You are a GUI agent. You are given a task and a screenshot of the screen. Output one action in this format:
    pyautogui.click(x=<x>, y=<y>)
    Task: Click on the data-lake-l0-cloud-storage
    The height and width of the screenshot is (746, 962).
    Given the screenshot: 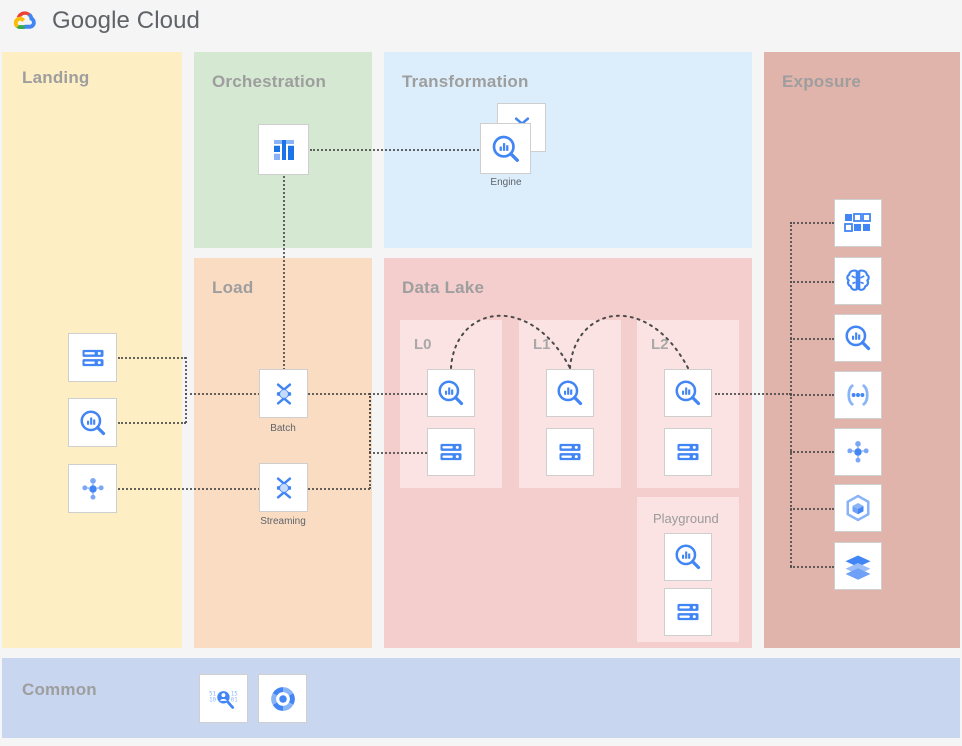 What is the action you would take?
    pyautogui.click(x=451, y=452)
    